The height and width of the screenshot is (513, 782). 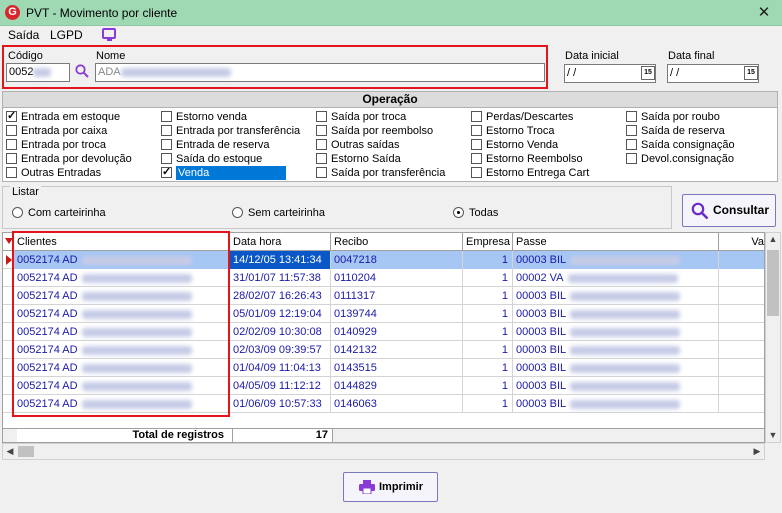 What do you see at coordinates (63, 116) in the screenshot?
I see `operacao-option: Entrada em estoque` at bounding box center [63, 116].